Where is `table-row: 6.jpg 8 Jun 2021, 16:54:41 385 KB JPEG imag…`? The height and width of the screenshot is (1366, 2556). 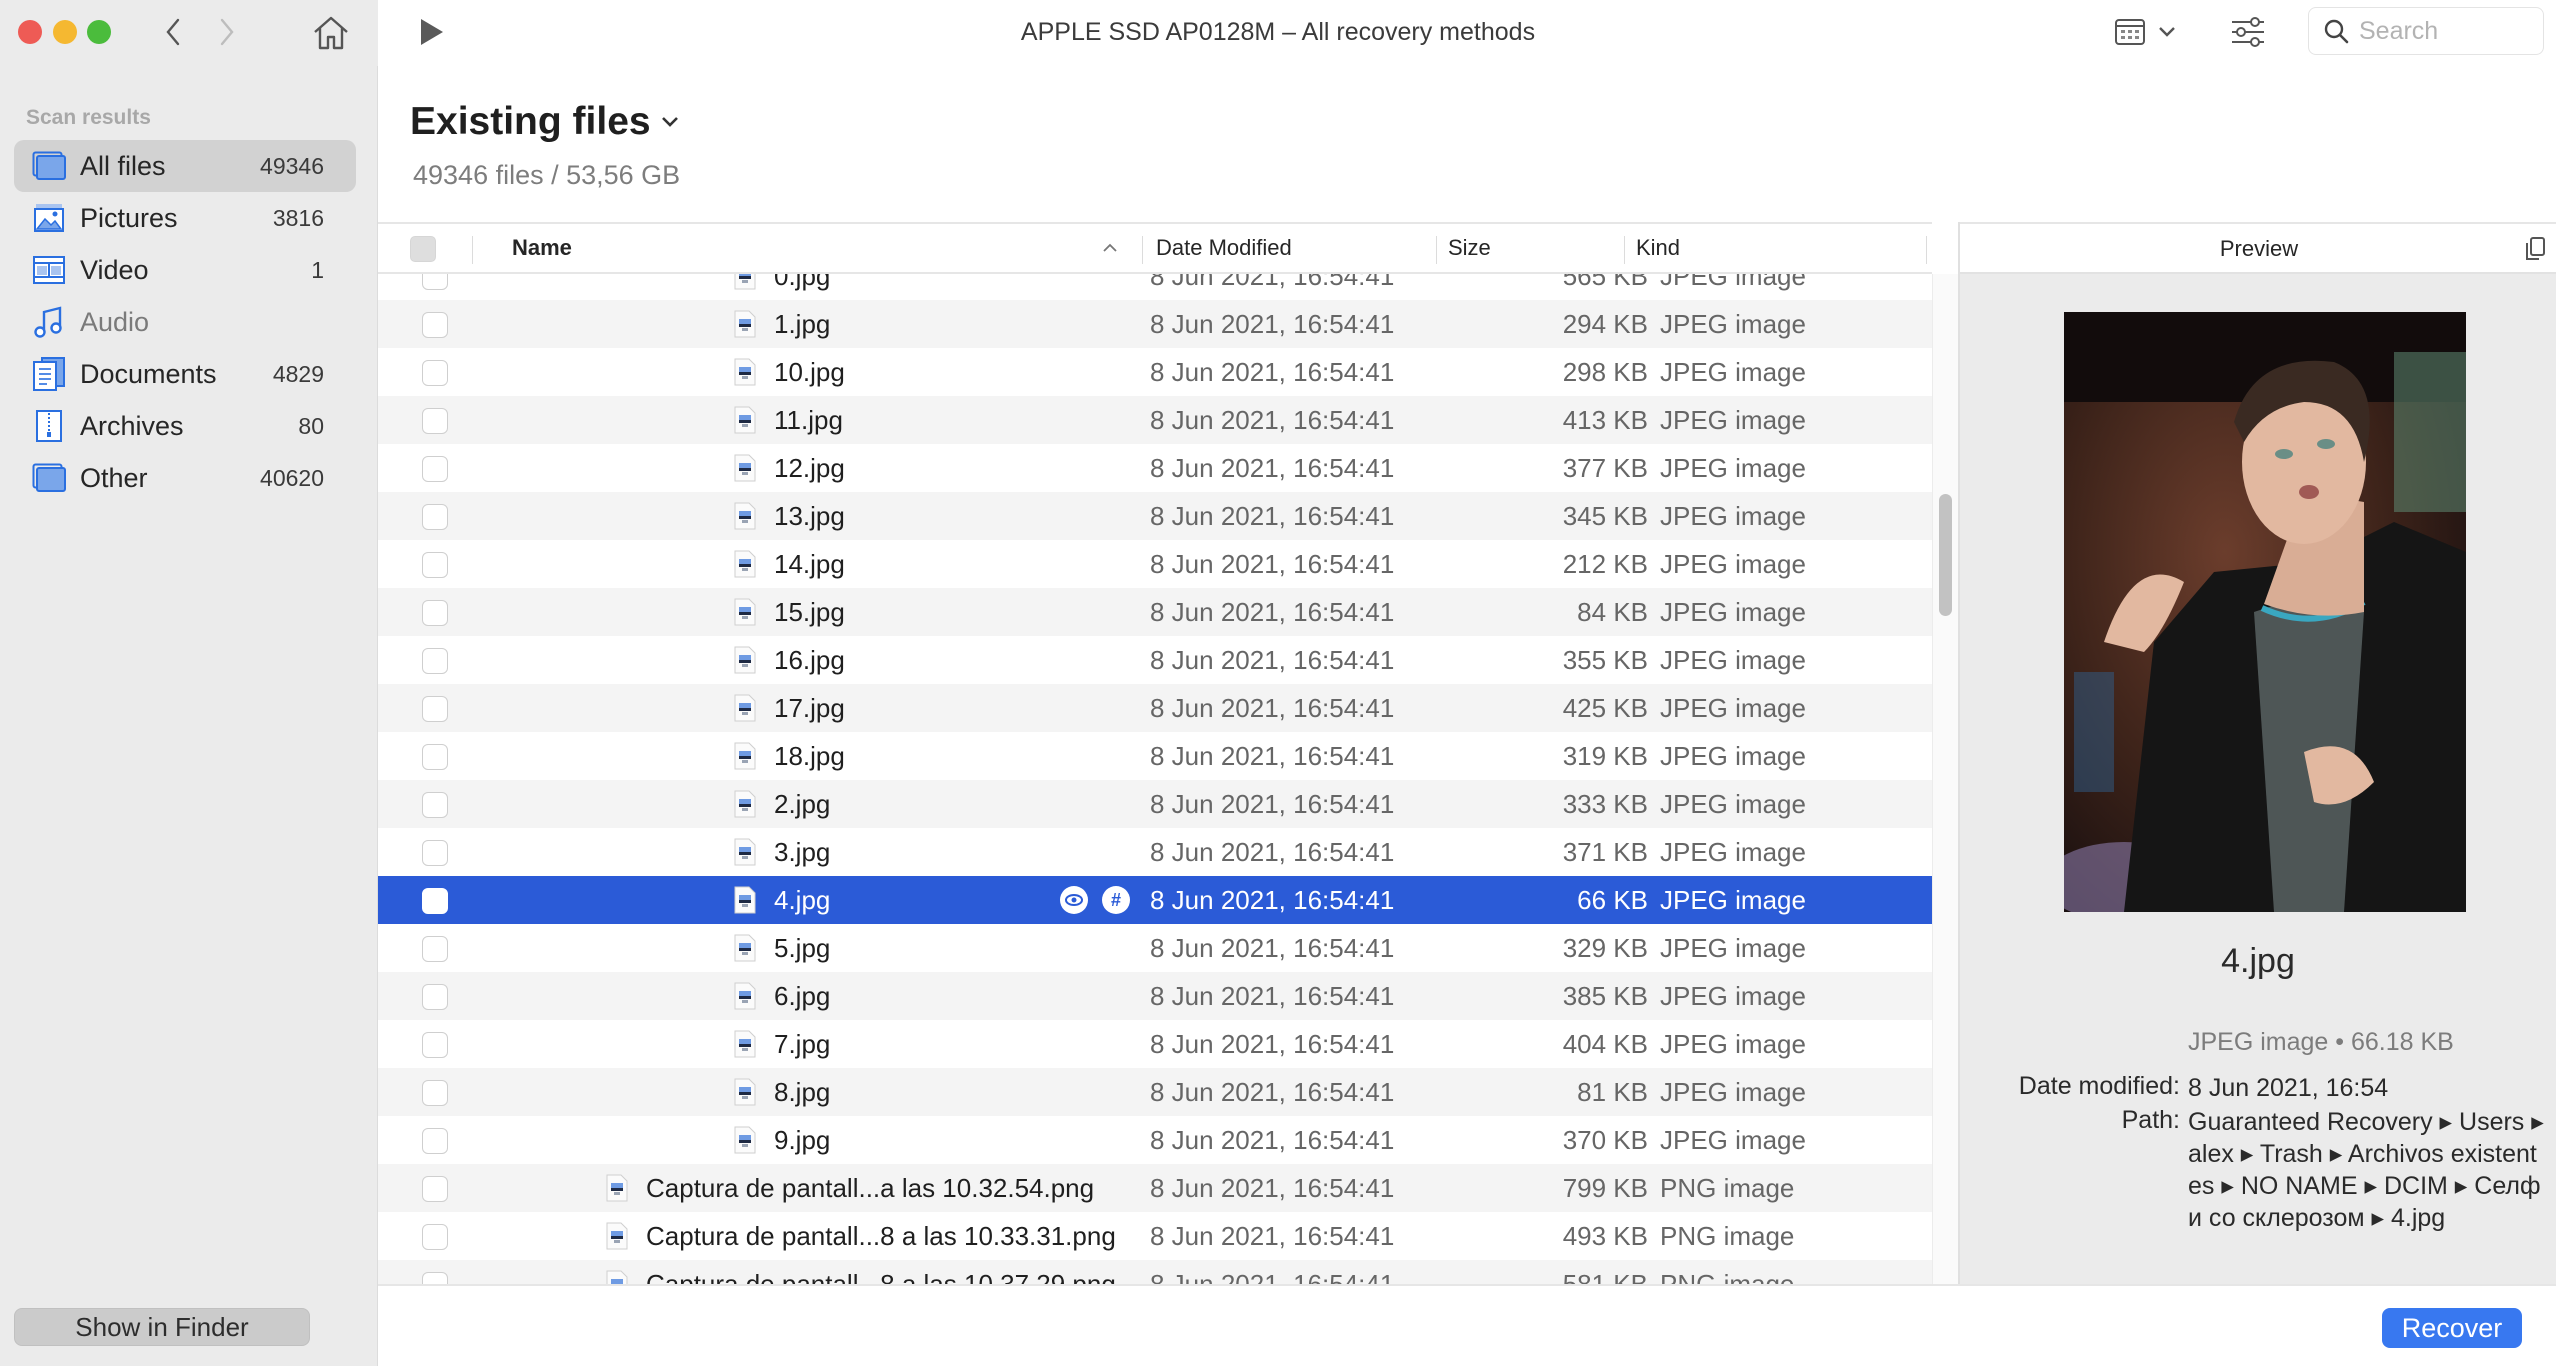
table-row: 6.jpg 8 Jun 2021, 16:54:41 385 KB JPEG imag… is located at coordinates (1155, 996).